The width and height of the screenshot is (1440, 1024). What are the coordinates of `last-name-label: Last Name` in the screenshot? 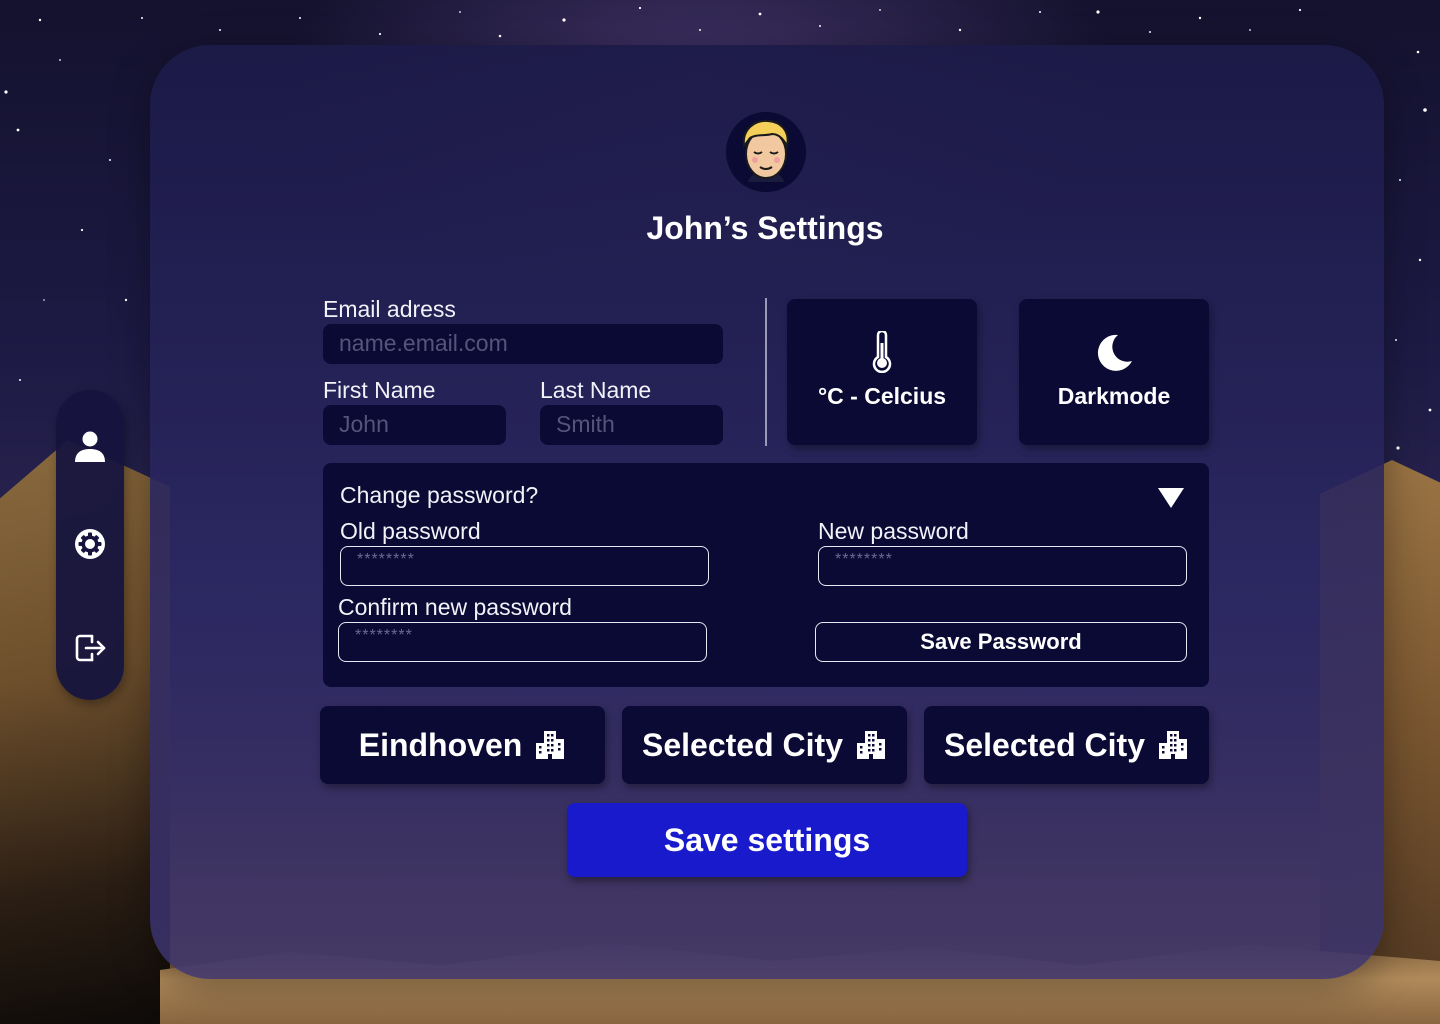 It's located at (596, 390).